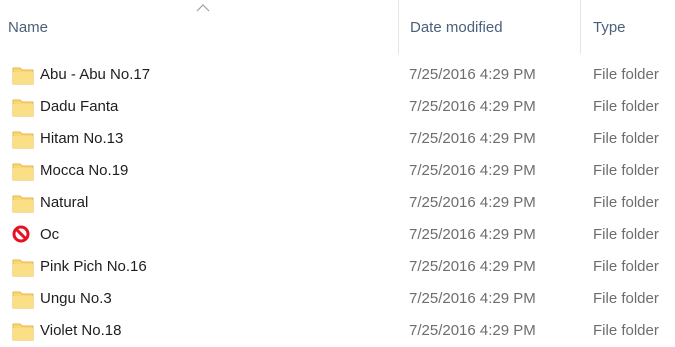 This screenshot has width=675, height=347. What do you see at coordinates (84, 170) in the screenshot?
I see `file-name: Mocca No.19` at bounding box center [84, 170].